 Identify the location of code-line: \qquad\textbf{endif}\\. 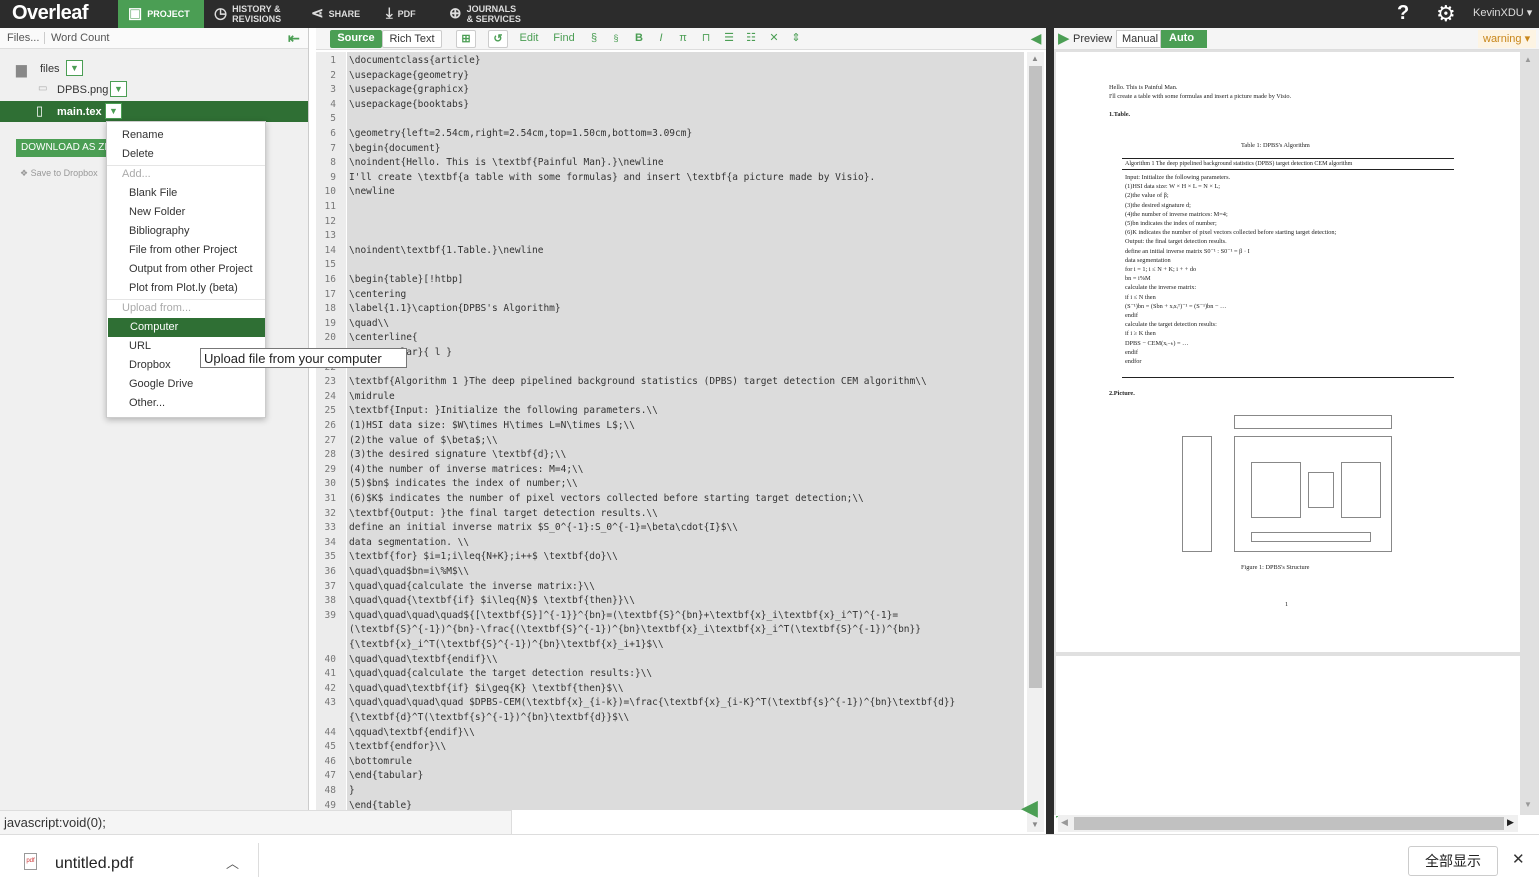
(412, 733).